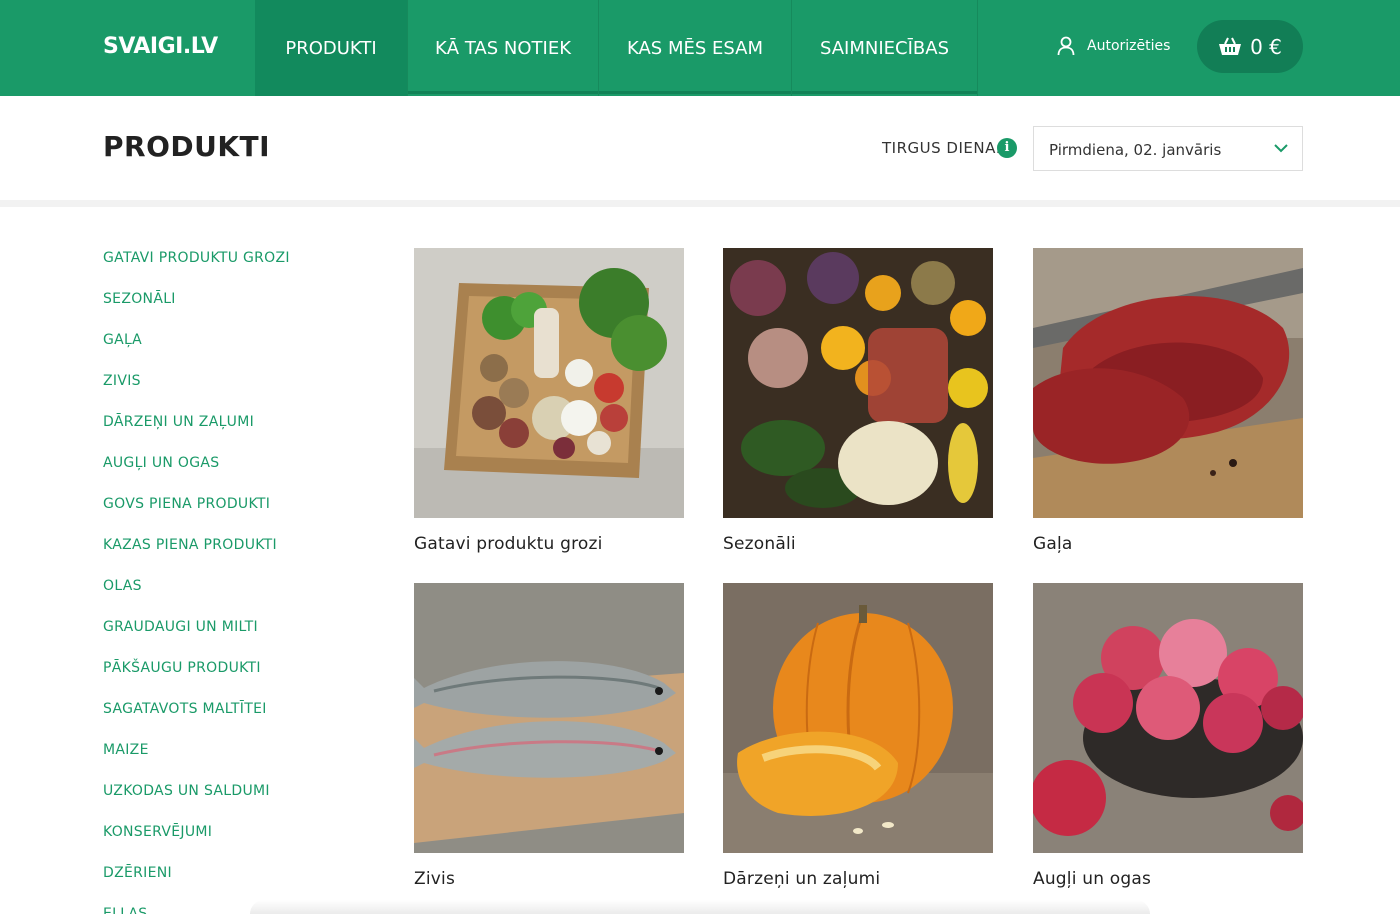 This screenshot has height=914, width=1400. I want to click on product-label: Dārzeņi un zaļumi, so click(802, 879).